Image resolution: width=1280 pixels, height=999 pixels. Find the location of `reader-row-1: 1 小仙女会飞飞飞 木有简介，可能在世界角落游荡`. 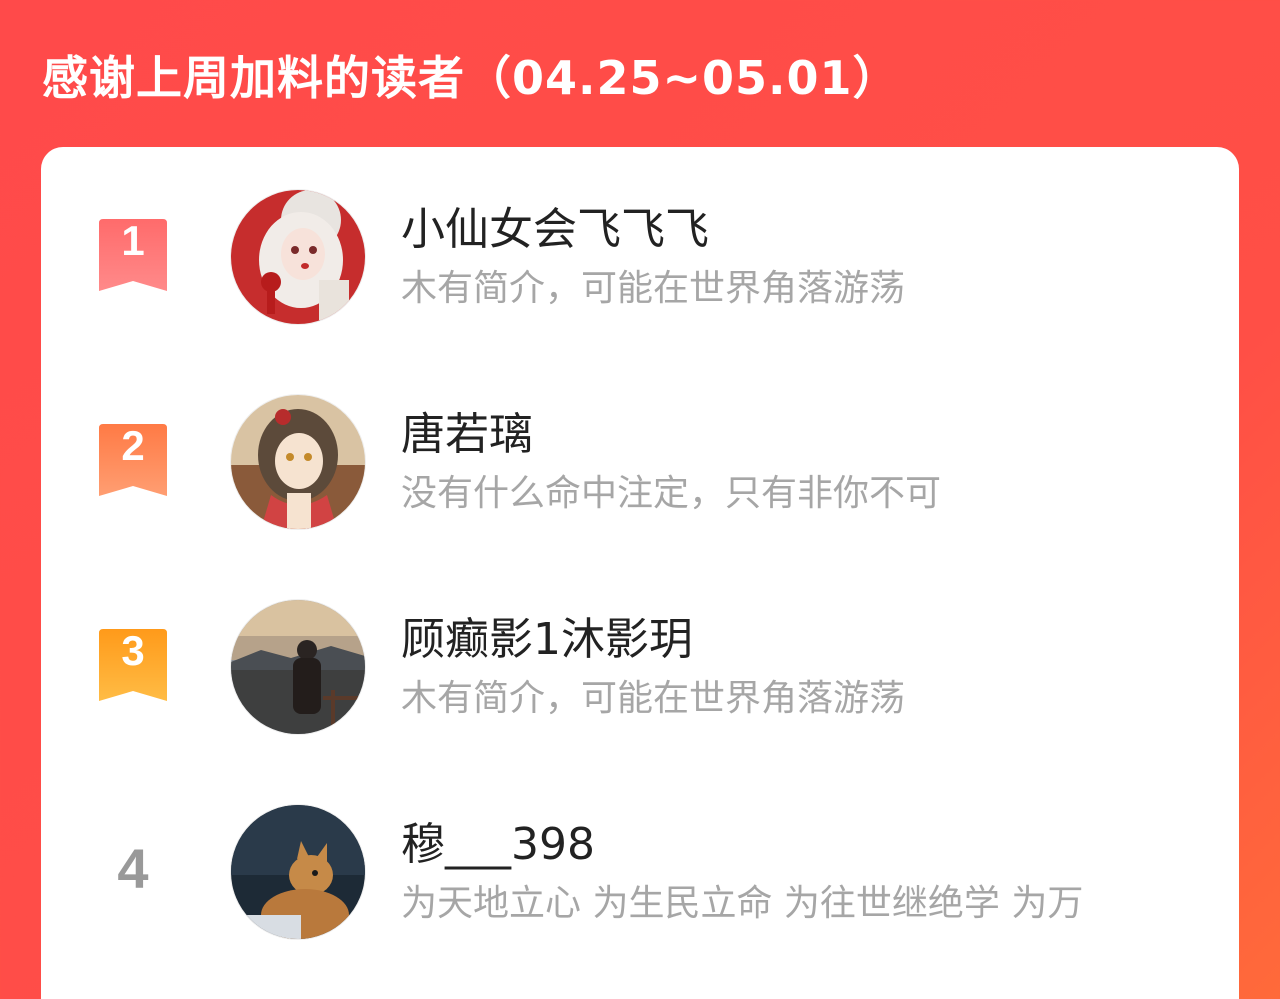

reader-row-1: 1 小仙女会飞飞飞 木有简介，可能在世界角落游荡 is located at coordinates (640, 259).